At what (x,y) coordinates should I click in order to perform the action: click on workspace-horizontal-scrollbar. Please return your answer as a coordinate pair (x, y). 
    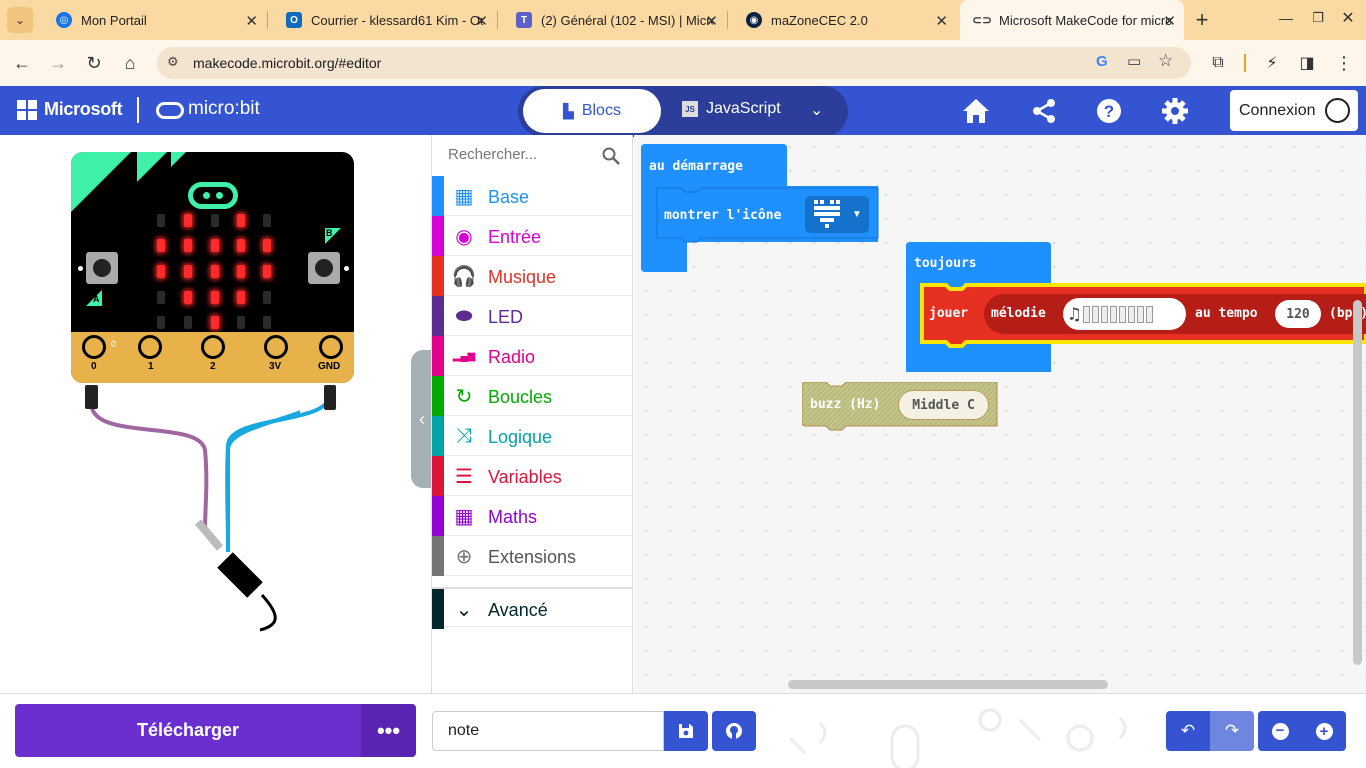
    Looking at the image, I should click on (948, 684).